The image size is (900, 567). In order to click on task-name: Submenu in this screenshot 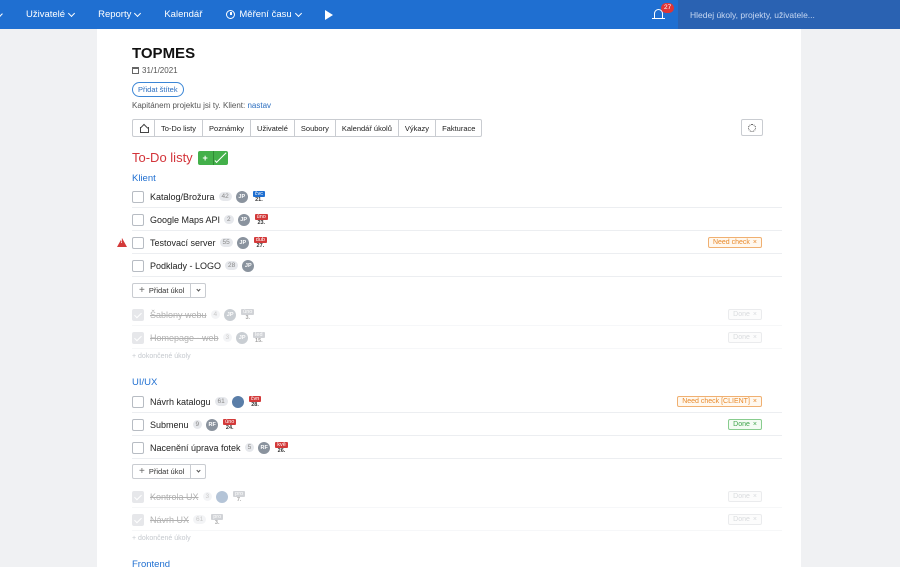, I will do `click(169, 425)`.